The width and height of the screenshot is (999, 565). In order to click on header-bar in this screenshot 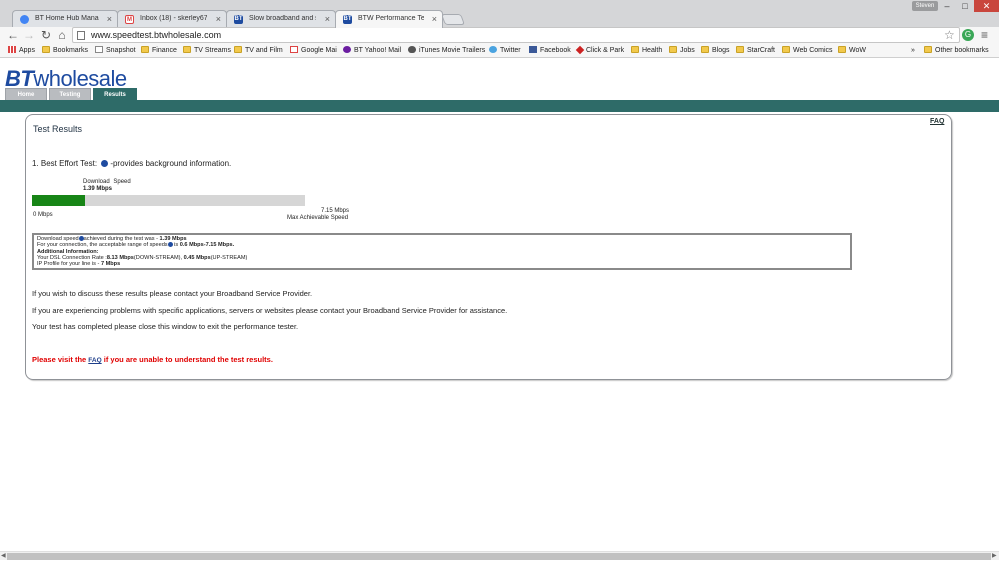, I will do `click(499, 106)`.